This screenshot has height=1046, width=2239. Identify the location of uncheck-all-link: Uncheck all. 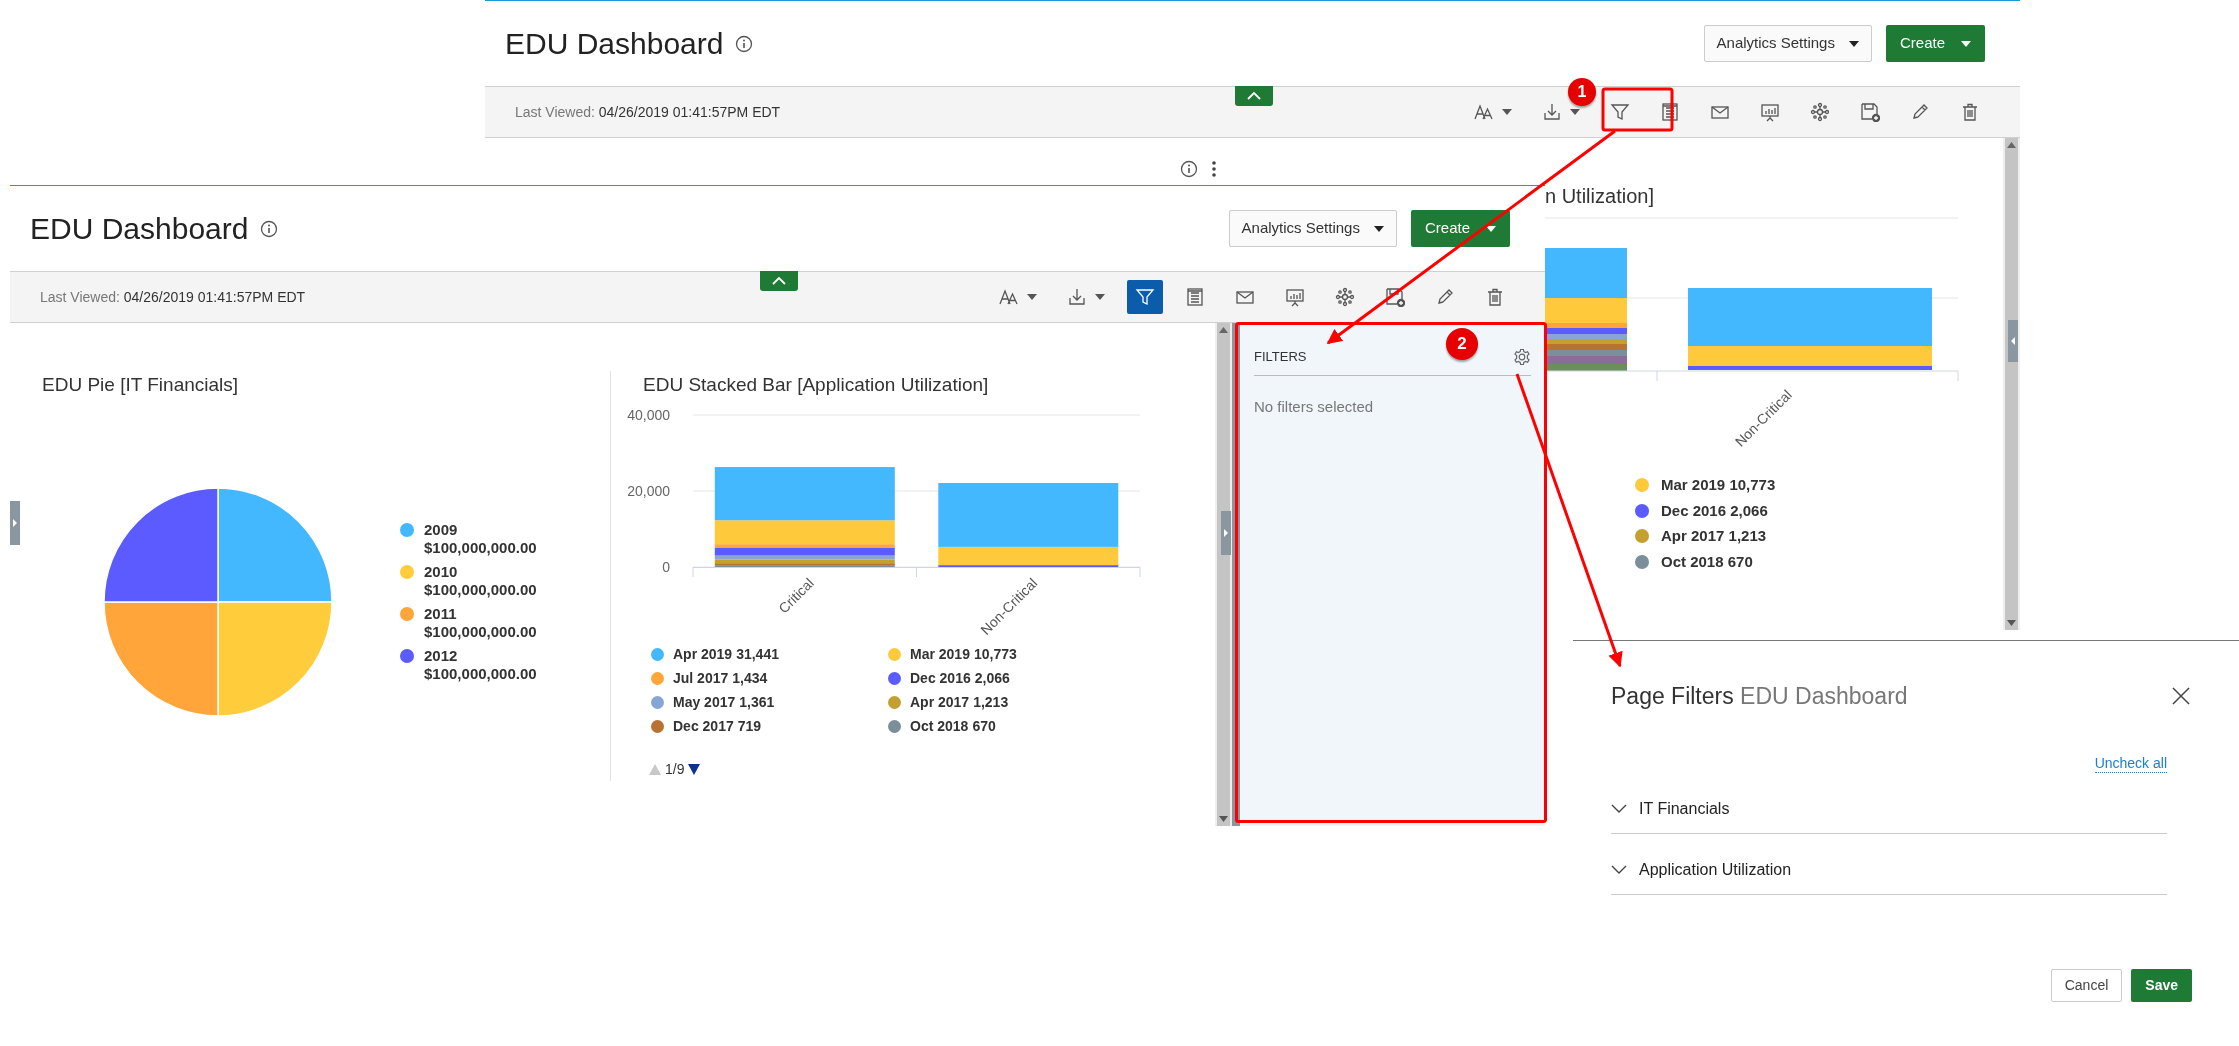
(2130, 763).